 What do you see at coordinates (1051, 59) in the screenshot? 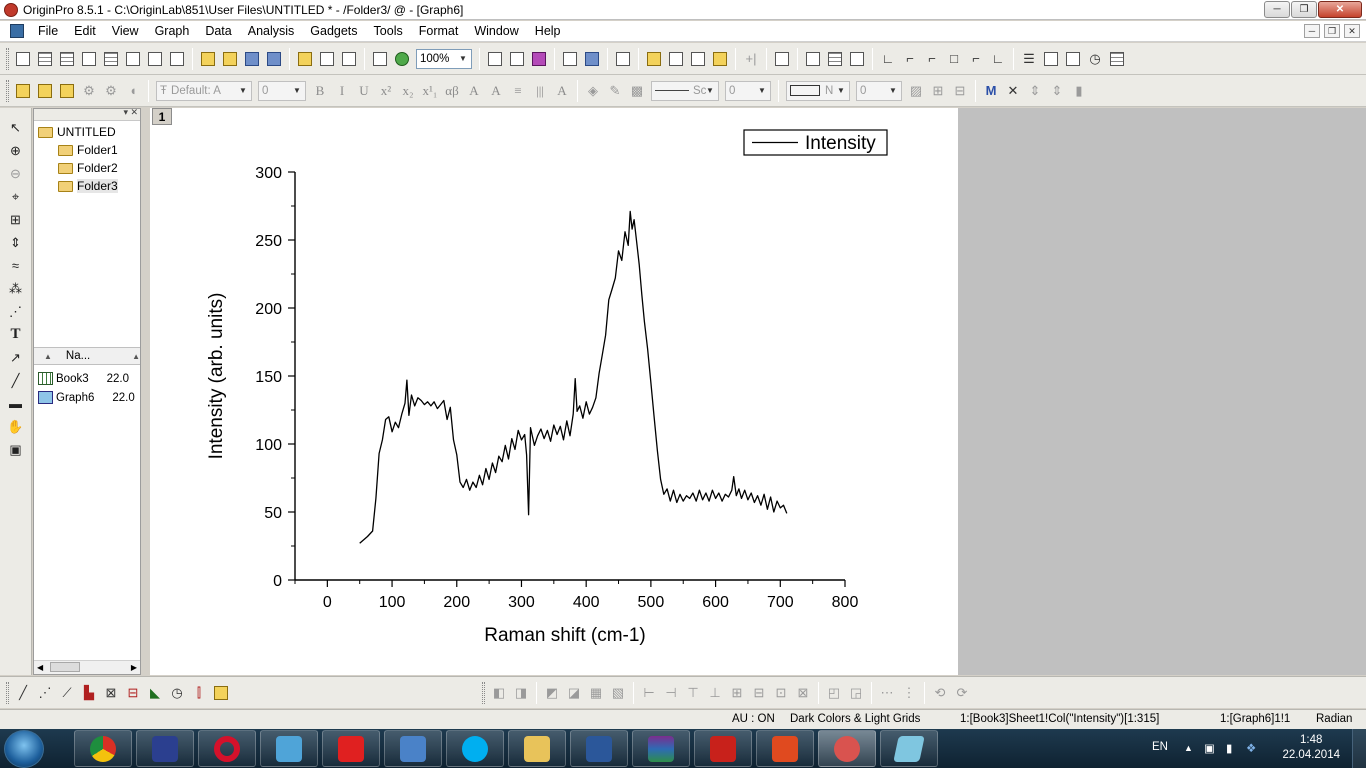
I see `tile-icon` at bounding box center [1051, 59].